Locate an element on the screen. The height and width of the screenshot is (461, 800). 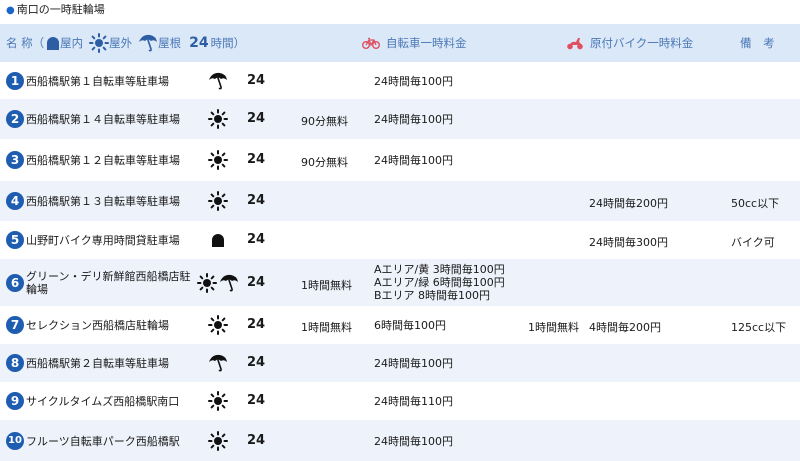
facility-name: セレクション西船橋店駐輪場 is located at coordinates (97, 325).